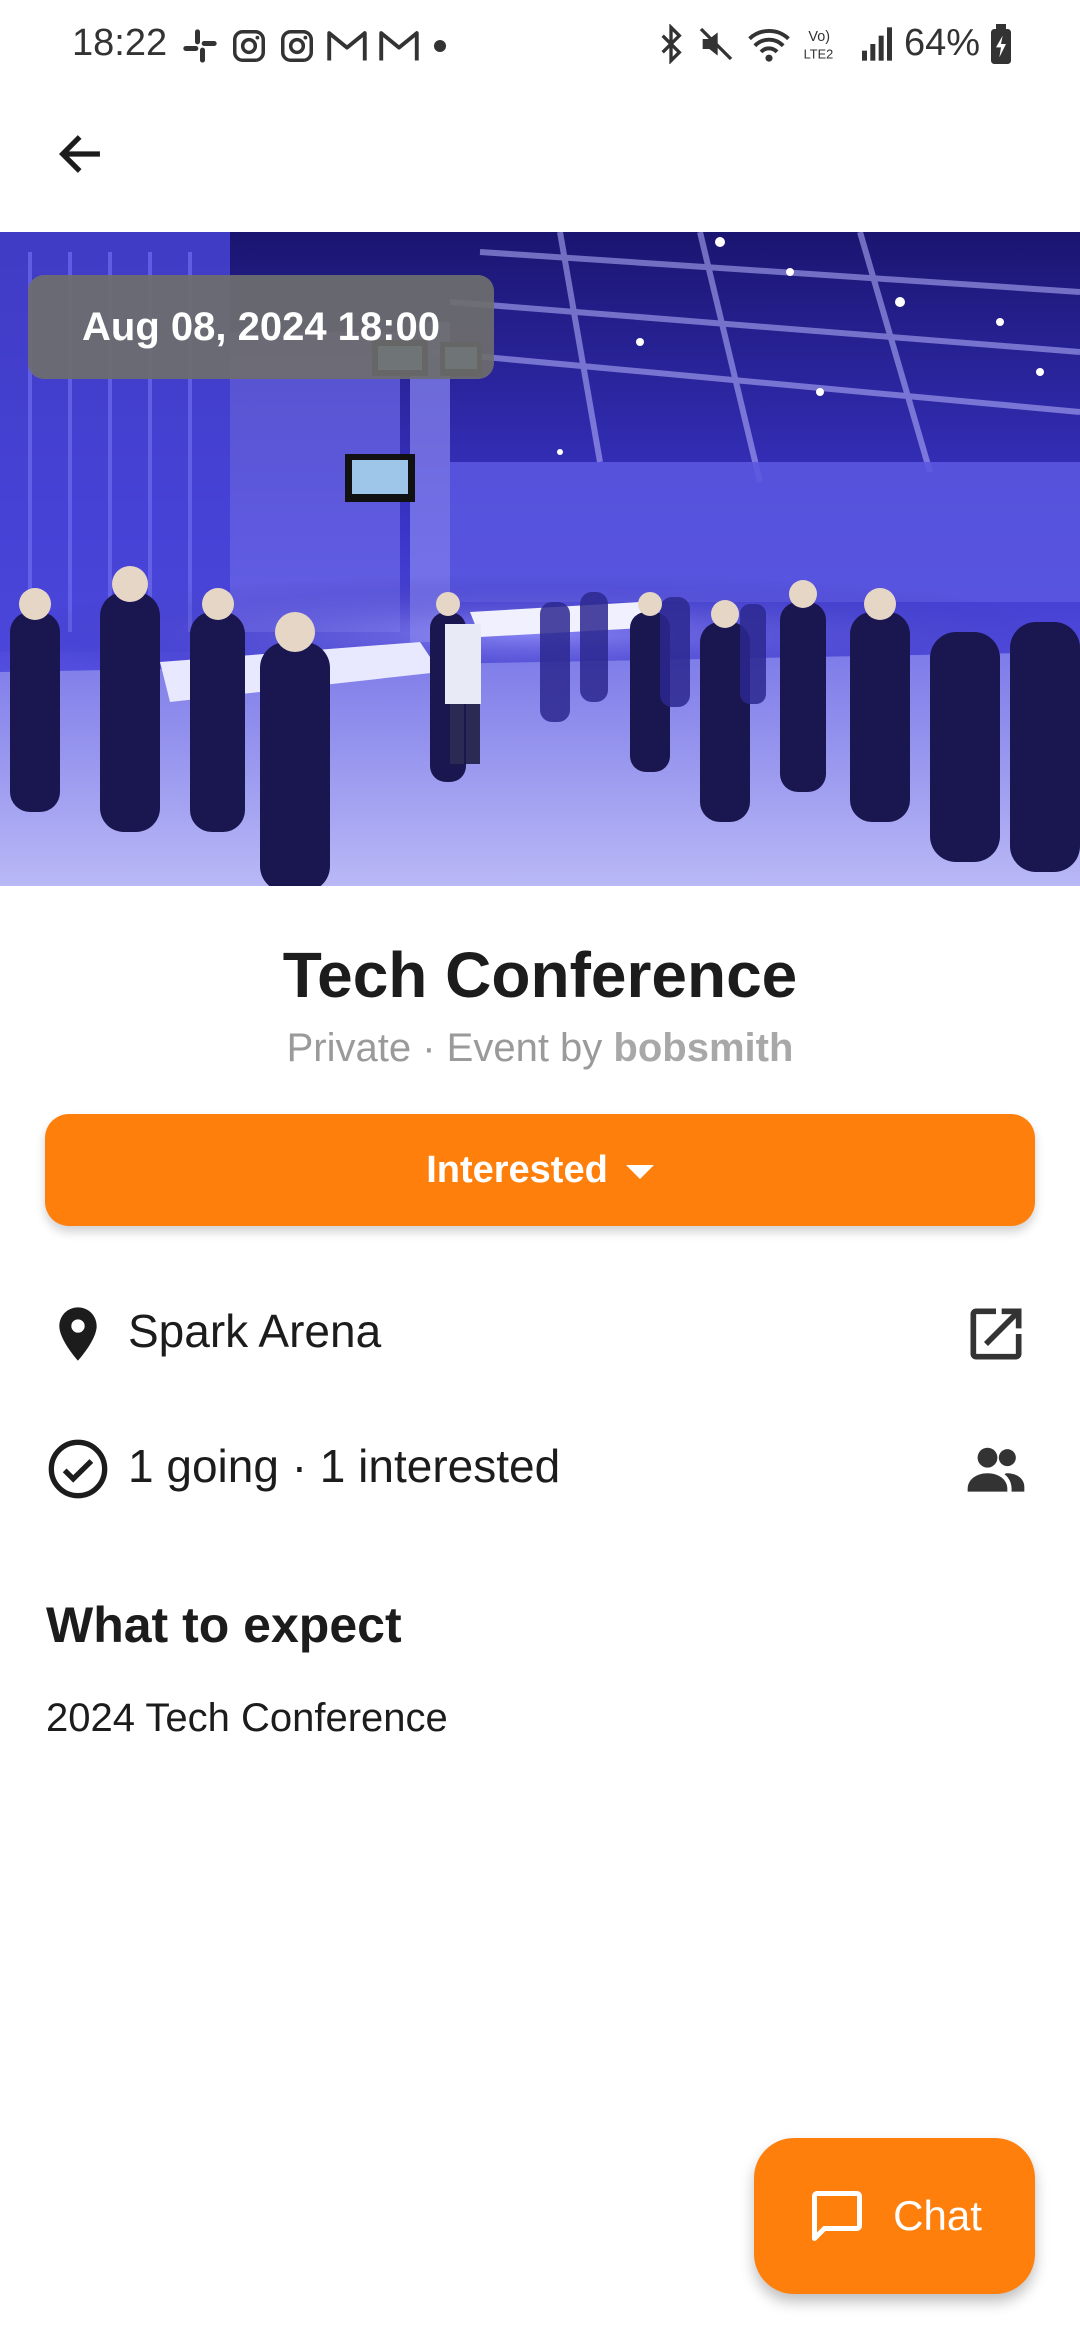  What do you see at coordinates (540, 1333) in the screenshot?
I see `location-row: Spark Arena` at bounding box center [540, 1333].